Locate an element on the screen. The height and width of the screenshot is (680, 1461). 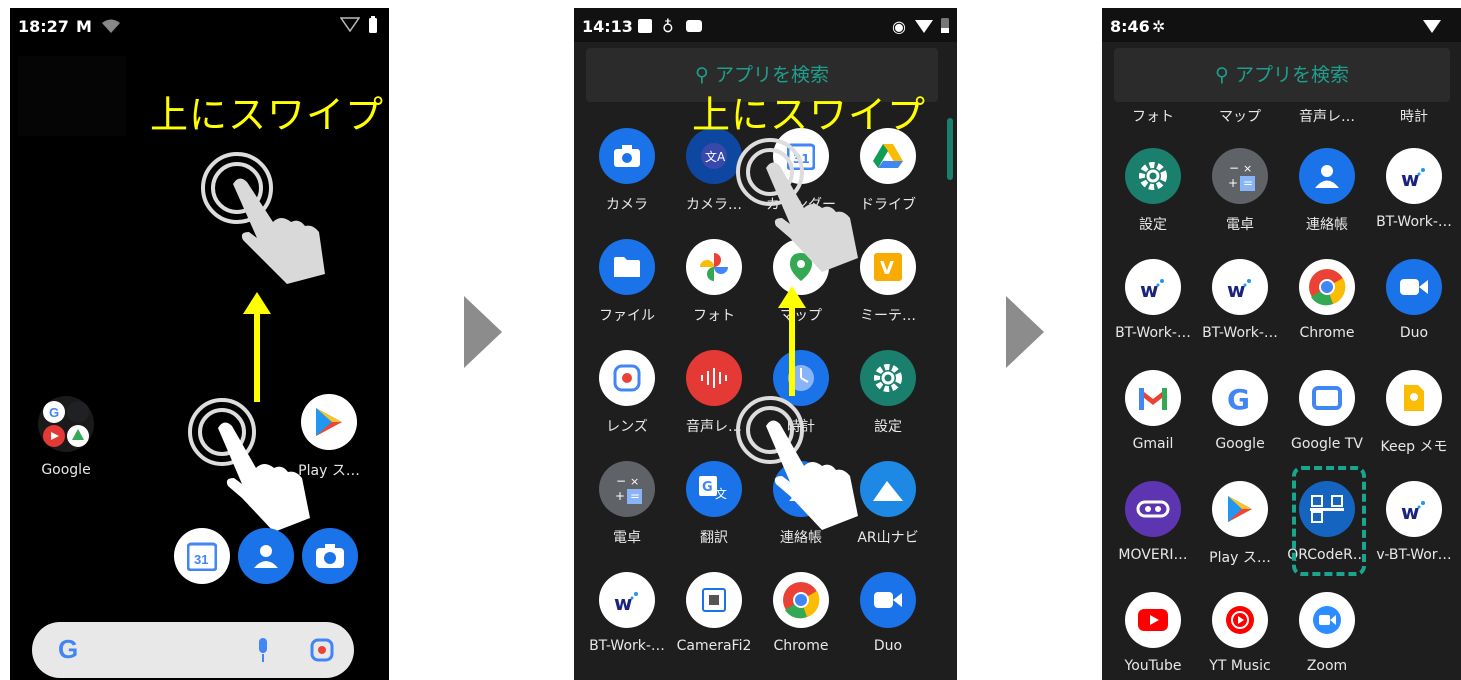
google-tv-icon is located at coordinates (1327, 398).